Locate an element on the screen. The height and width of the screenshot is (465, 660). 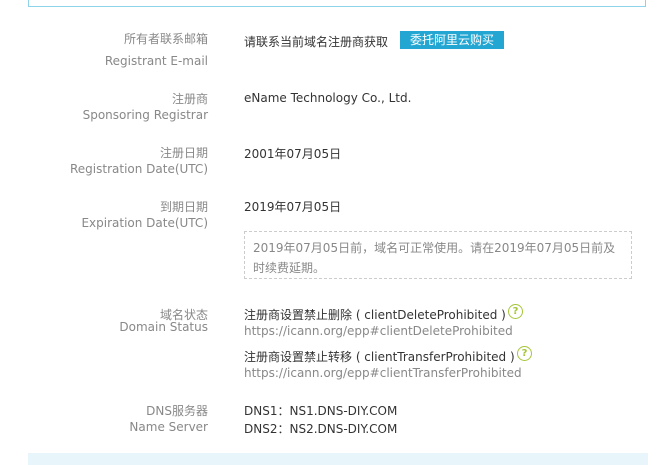
label-email-cn: 所有者联系邮箱 is located at coordinates (165, 39).